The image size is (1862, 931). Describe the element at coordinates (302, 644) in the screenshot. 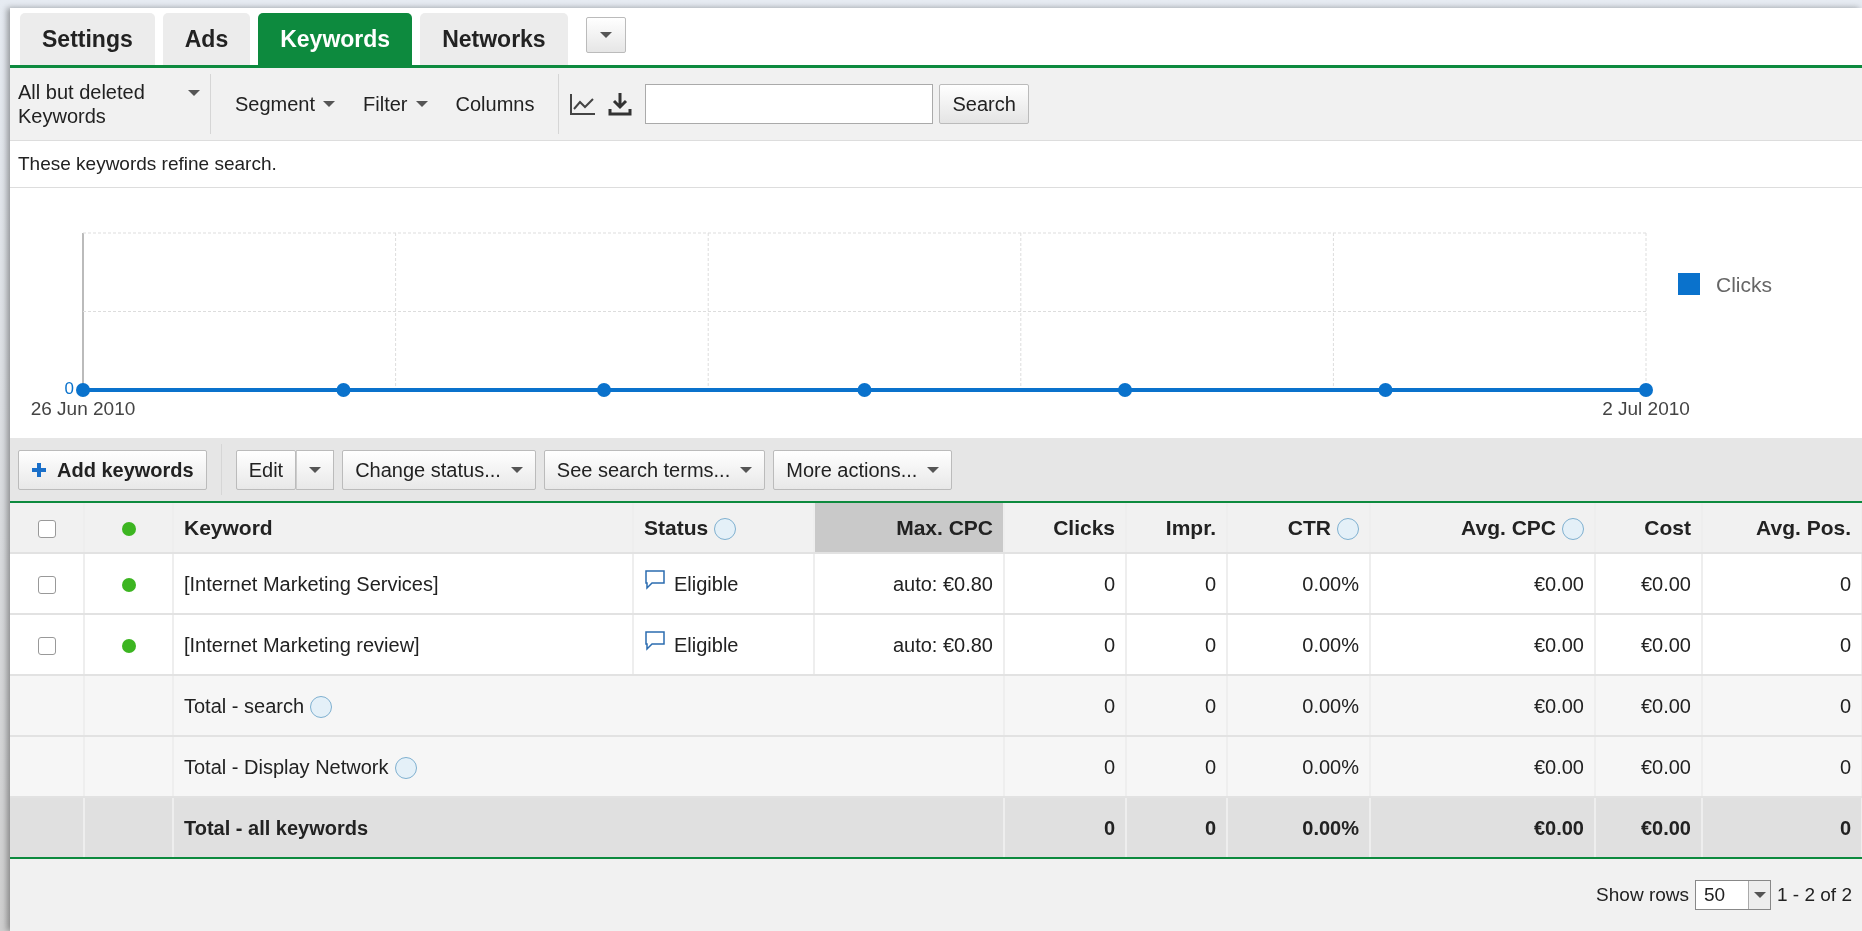

I see `keyword-text: [Internet Marketing review]` at that location.